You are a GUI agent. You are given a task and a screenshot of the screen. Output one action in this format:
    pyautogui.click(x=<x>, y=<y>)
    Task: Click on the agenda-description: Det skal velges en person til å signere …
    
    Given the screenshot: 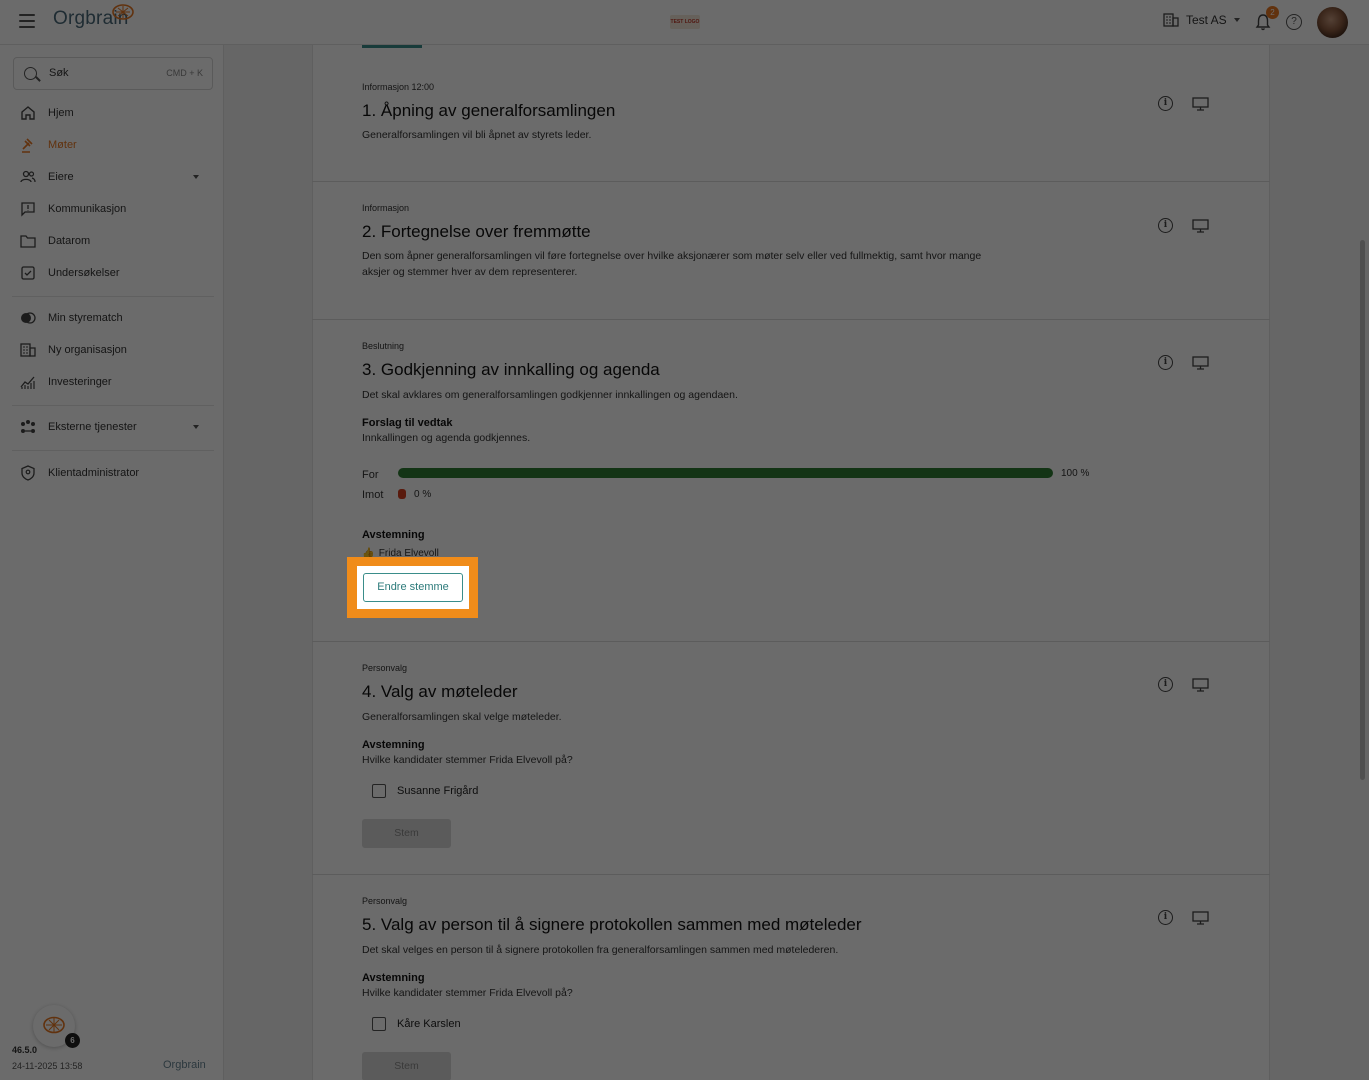 What is the action you would take?
    pyautogui.click(x=600, y=950)
    